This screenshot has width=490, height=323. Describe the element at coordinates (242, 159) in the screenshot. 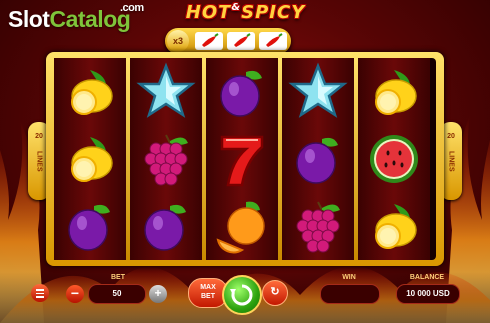

I see `seven-icon` at that location.